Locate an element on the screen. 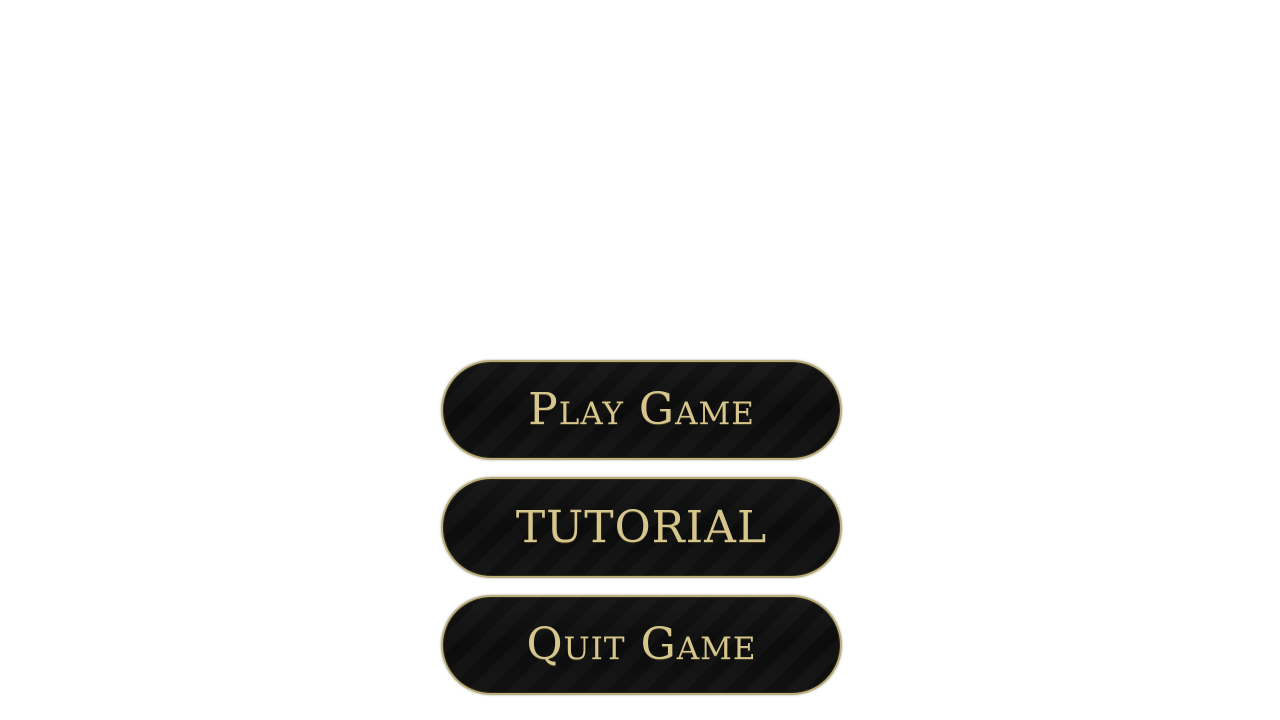 The height and width of the screenshot is (720, 1280). play-game-label: Play Game is located at coordinates (641, 409).